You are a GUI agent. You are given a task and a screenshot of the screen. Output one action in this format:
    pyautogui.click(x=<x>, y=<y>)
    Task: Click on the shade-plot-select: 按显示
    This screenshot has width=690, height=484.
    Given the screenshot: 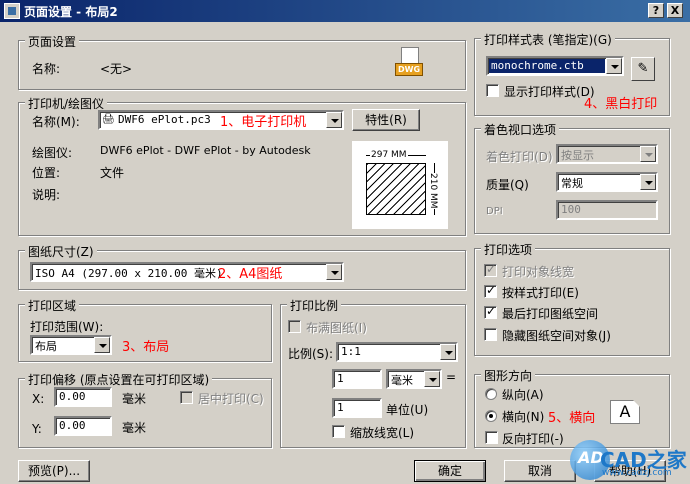 What is the action you would take?
    pyautogui.click(x=607, y=154)
    